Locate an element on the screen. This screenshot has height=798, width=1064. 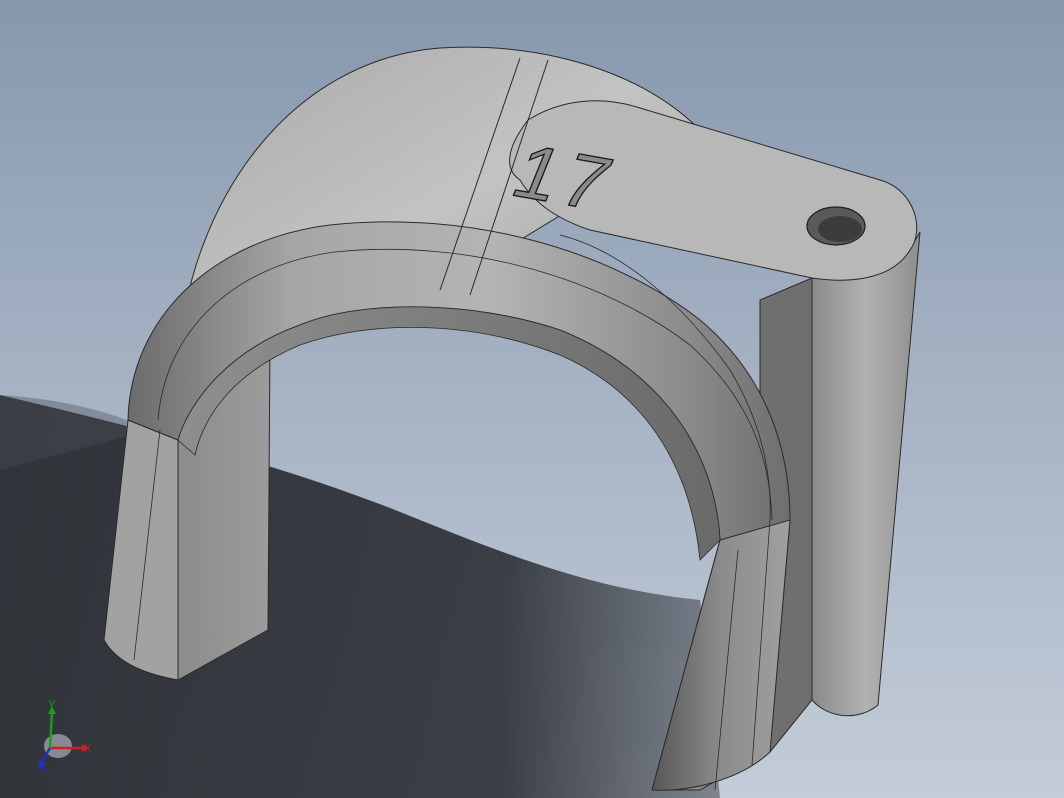
orientation-triad: X Y Z is located at coordinates (63, 736).